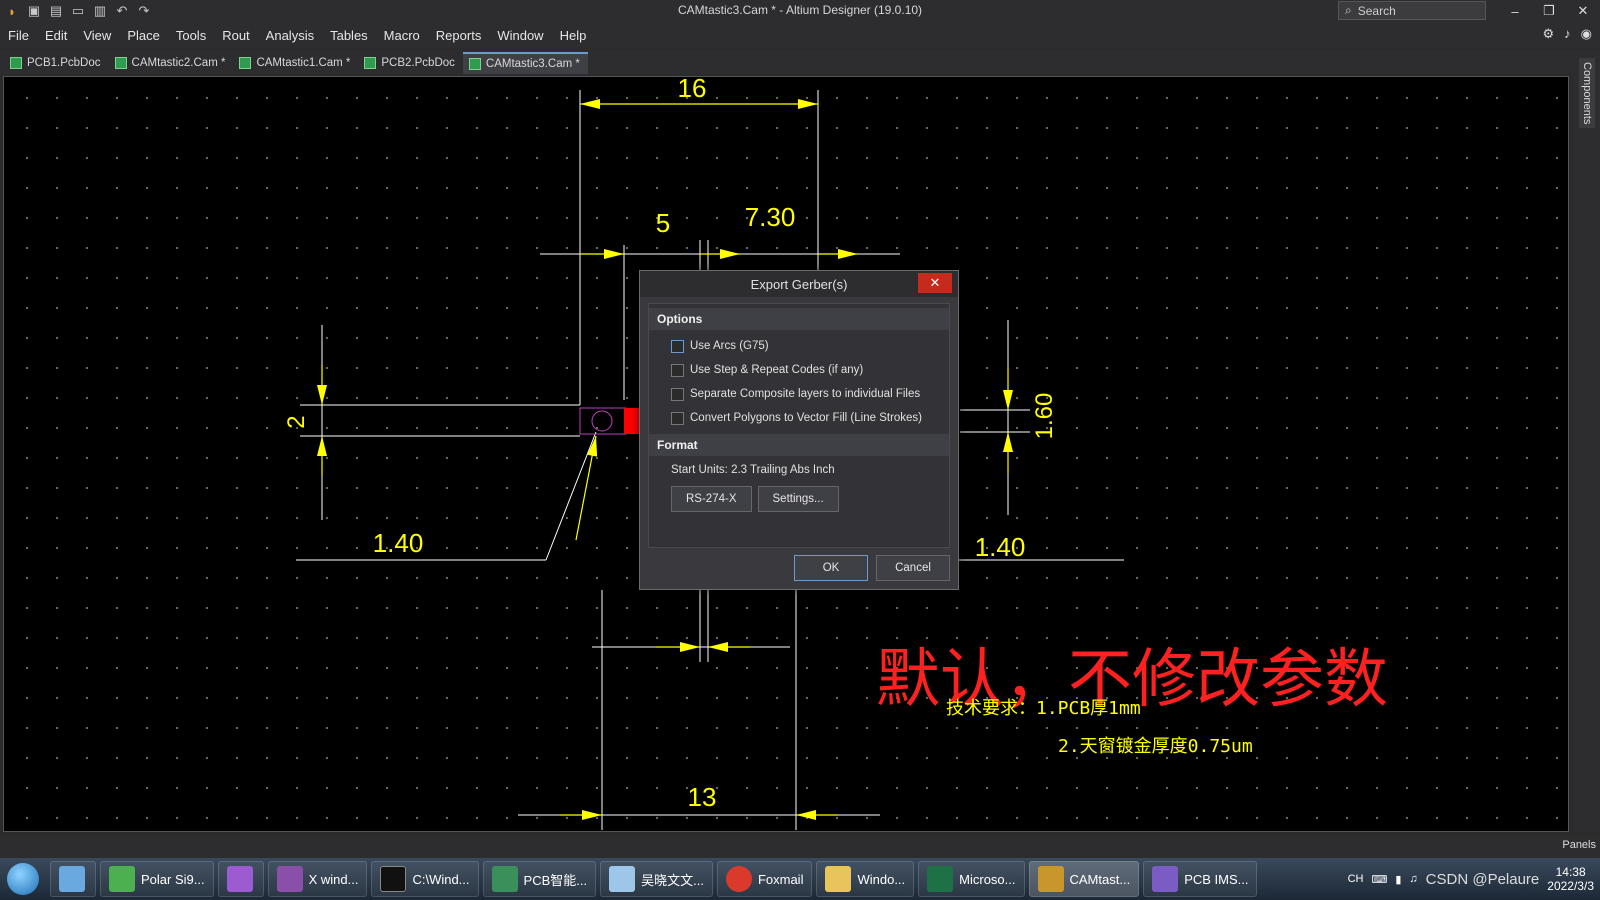 Image resolution: width=1600 pixels, height=900 pixels. Describe the element at coordinates (764, 879) in the screenshot. I see `taskbar-foxmail: Foxmail` at that location.